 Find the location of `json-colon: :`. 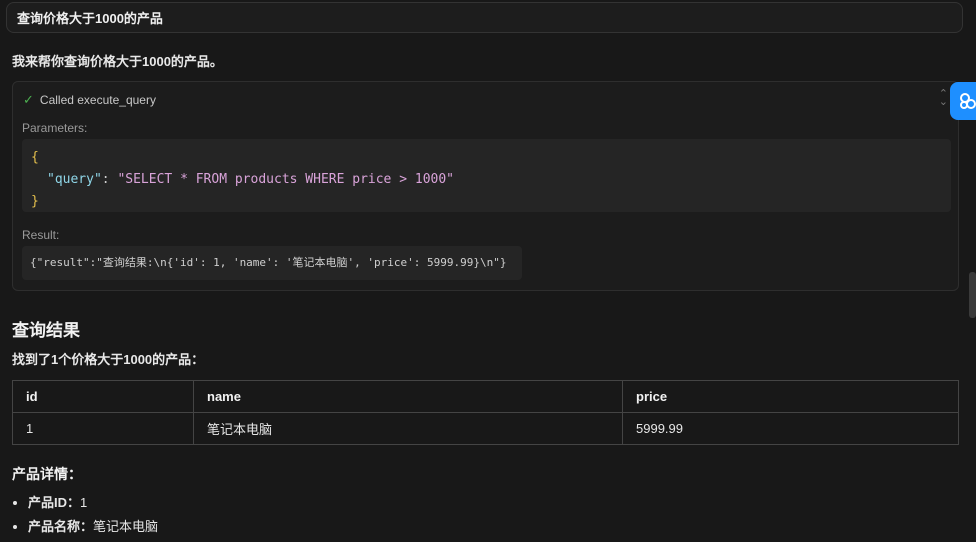

json-colon: : is located at coordinates (109, 179).